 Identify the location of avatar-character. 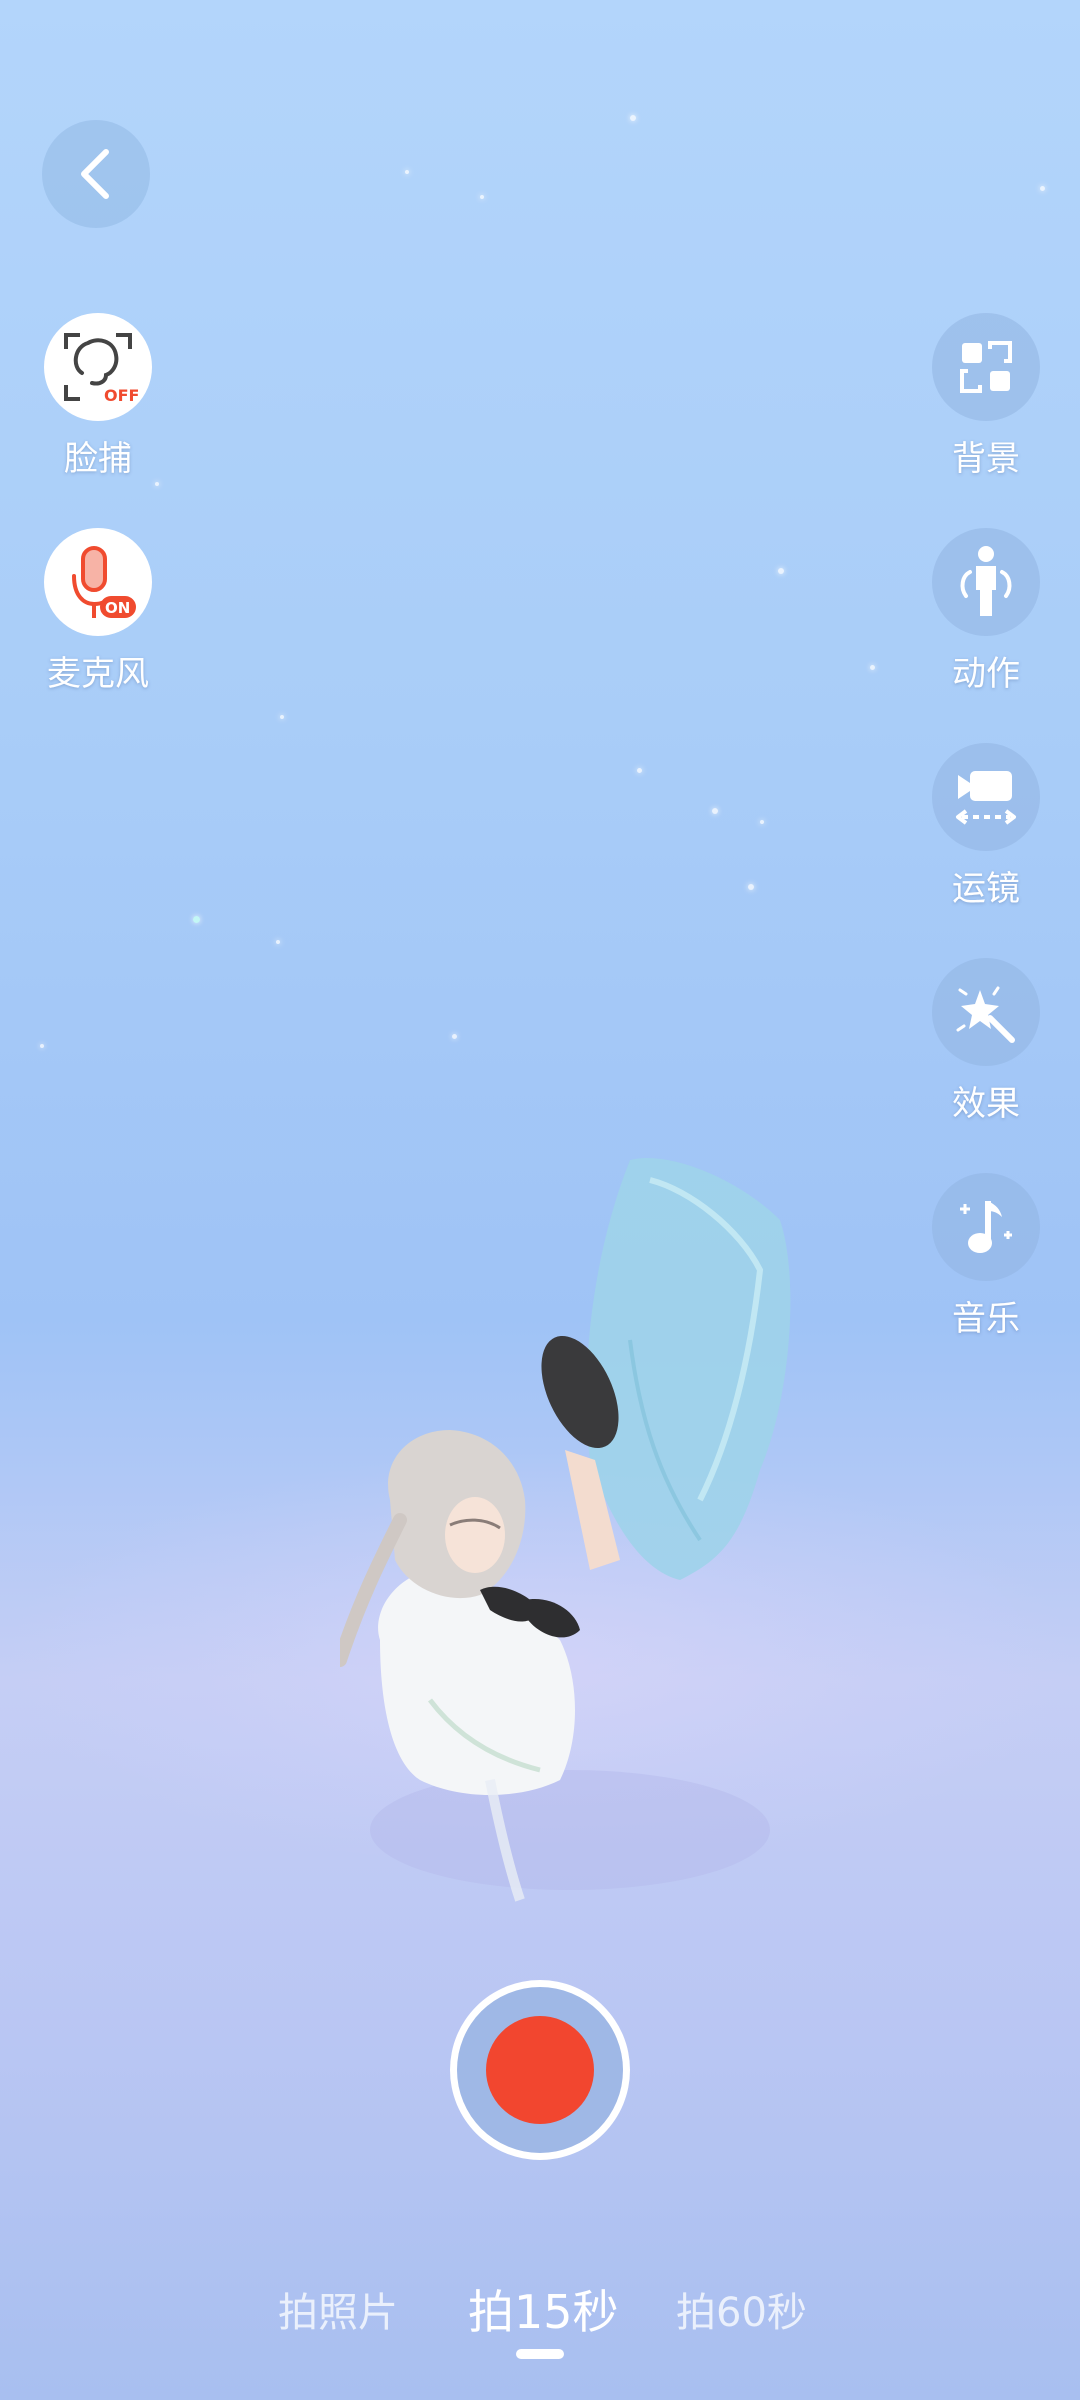
(565, 1530).